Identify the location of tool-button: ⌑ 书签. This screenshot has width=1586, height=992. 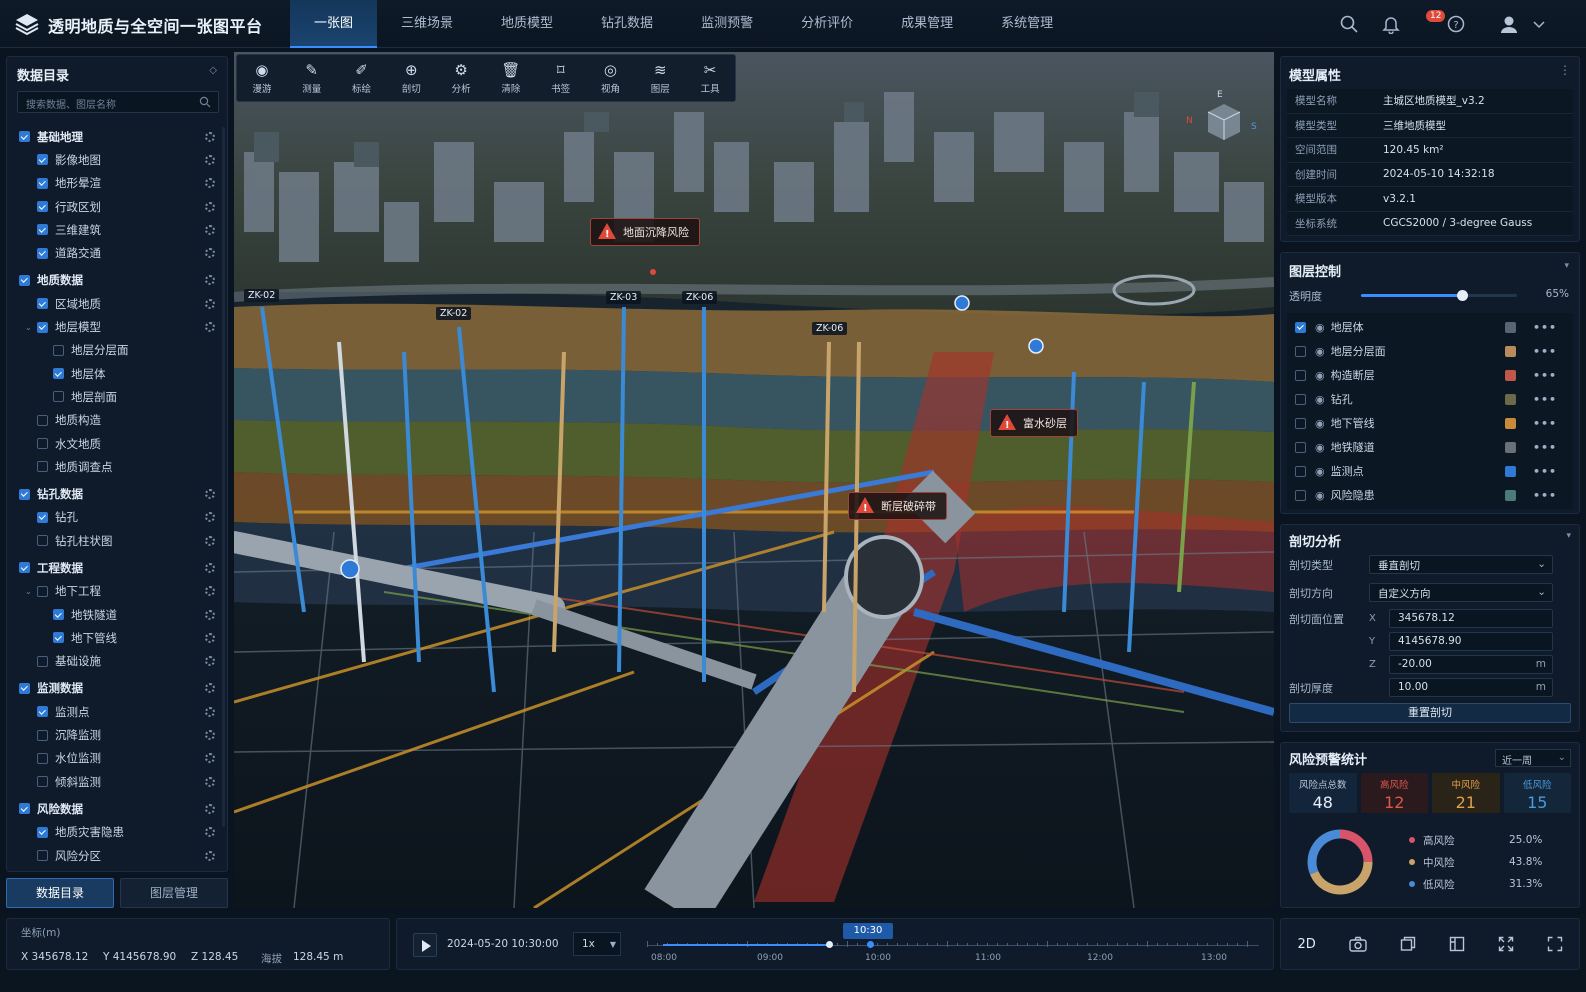
(561, 78).